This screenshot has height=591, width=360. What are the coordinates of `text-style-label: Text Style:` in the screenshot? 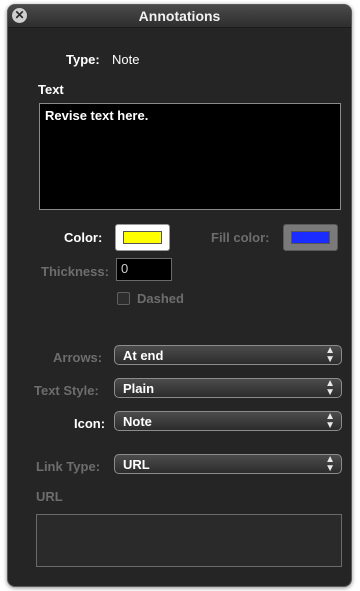 It's located at (66, 390).